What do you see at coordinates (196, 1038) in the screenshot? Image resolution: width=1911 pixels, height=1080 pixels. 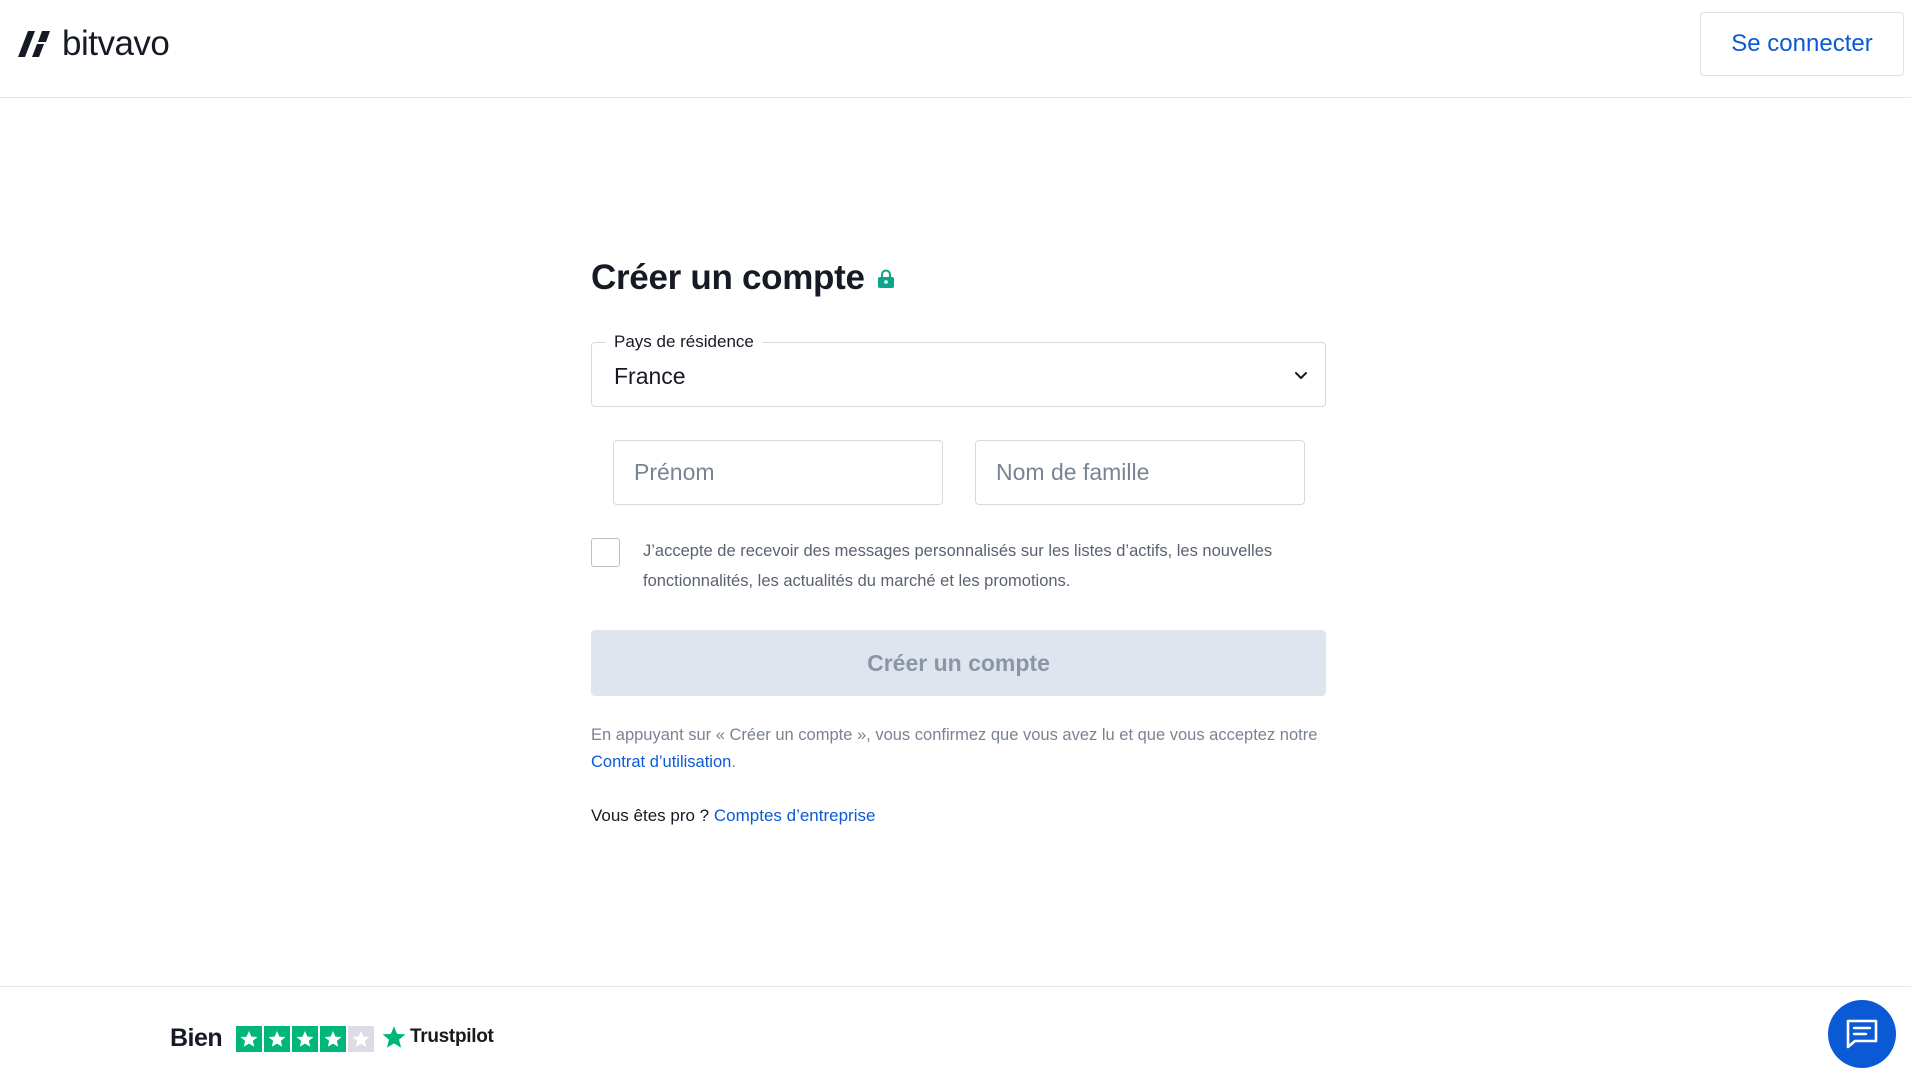 I see `trustpilot-rating-text: Bien` at bounding box center [196, 1038].